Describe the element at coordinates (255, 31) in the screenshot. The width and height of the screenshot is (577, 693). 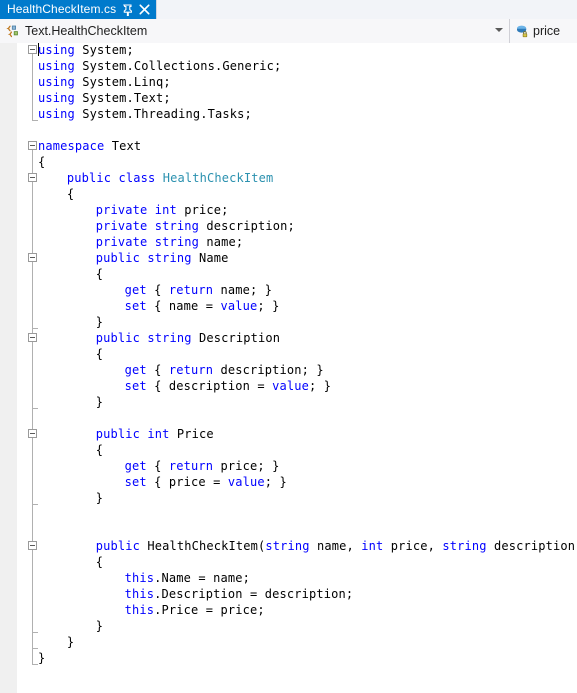
I see `type-scope-dropdown: Text.HealthCheckItem` at that location.